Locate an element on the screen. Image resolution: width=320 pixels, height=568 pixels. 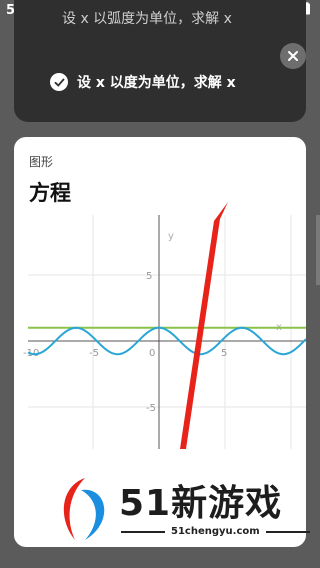
brand-url-row: 51chengyu.com is located at coordinates (215, 531).